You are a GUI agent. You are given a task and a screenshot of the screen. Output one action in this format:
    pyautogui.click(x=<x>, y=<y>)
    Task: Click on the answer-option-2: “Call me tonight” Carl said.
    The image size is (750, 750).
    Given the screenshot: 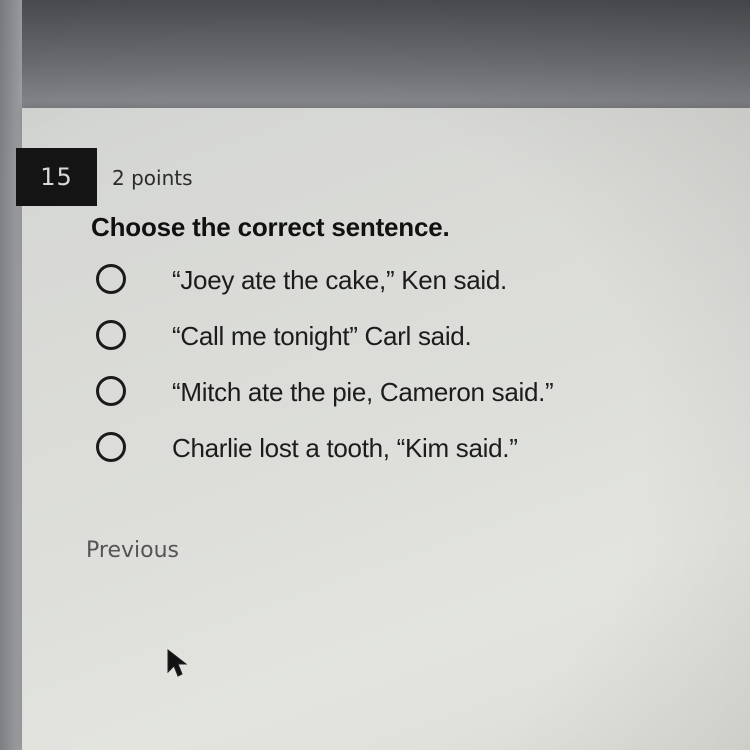 What is the action you would take?
    pyautogui.click(x=396, y=346)
    